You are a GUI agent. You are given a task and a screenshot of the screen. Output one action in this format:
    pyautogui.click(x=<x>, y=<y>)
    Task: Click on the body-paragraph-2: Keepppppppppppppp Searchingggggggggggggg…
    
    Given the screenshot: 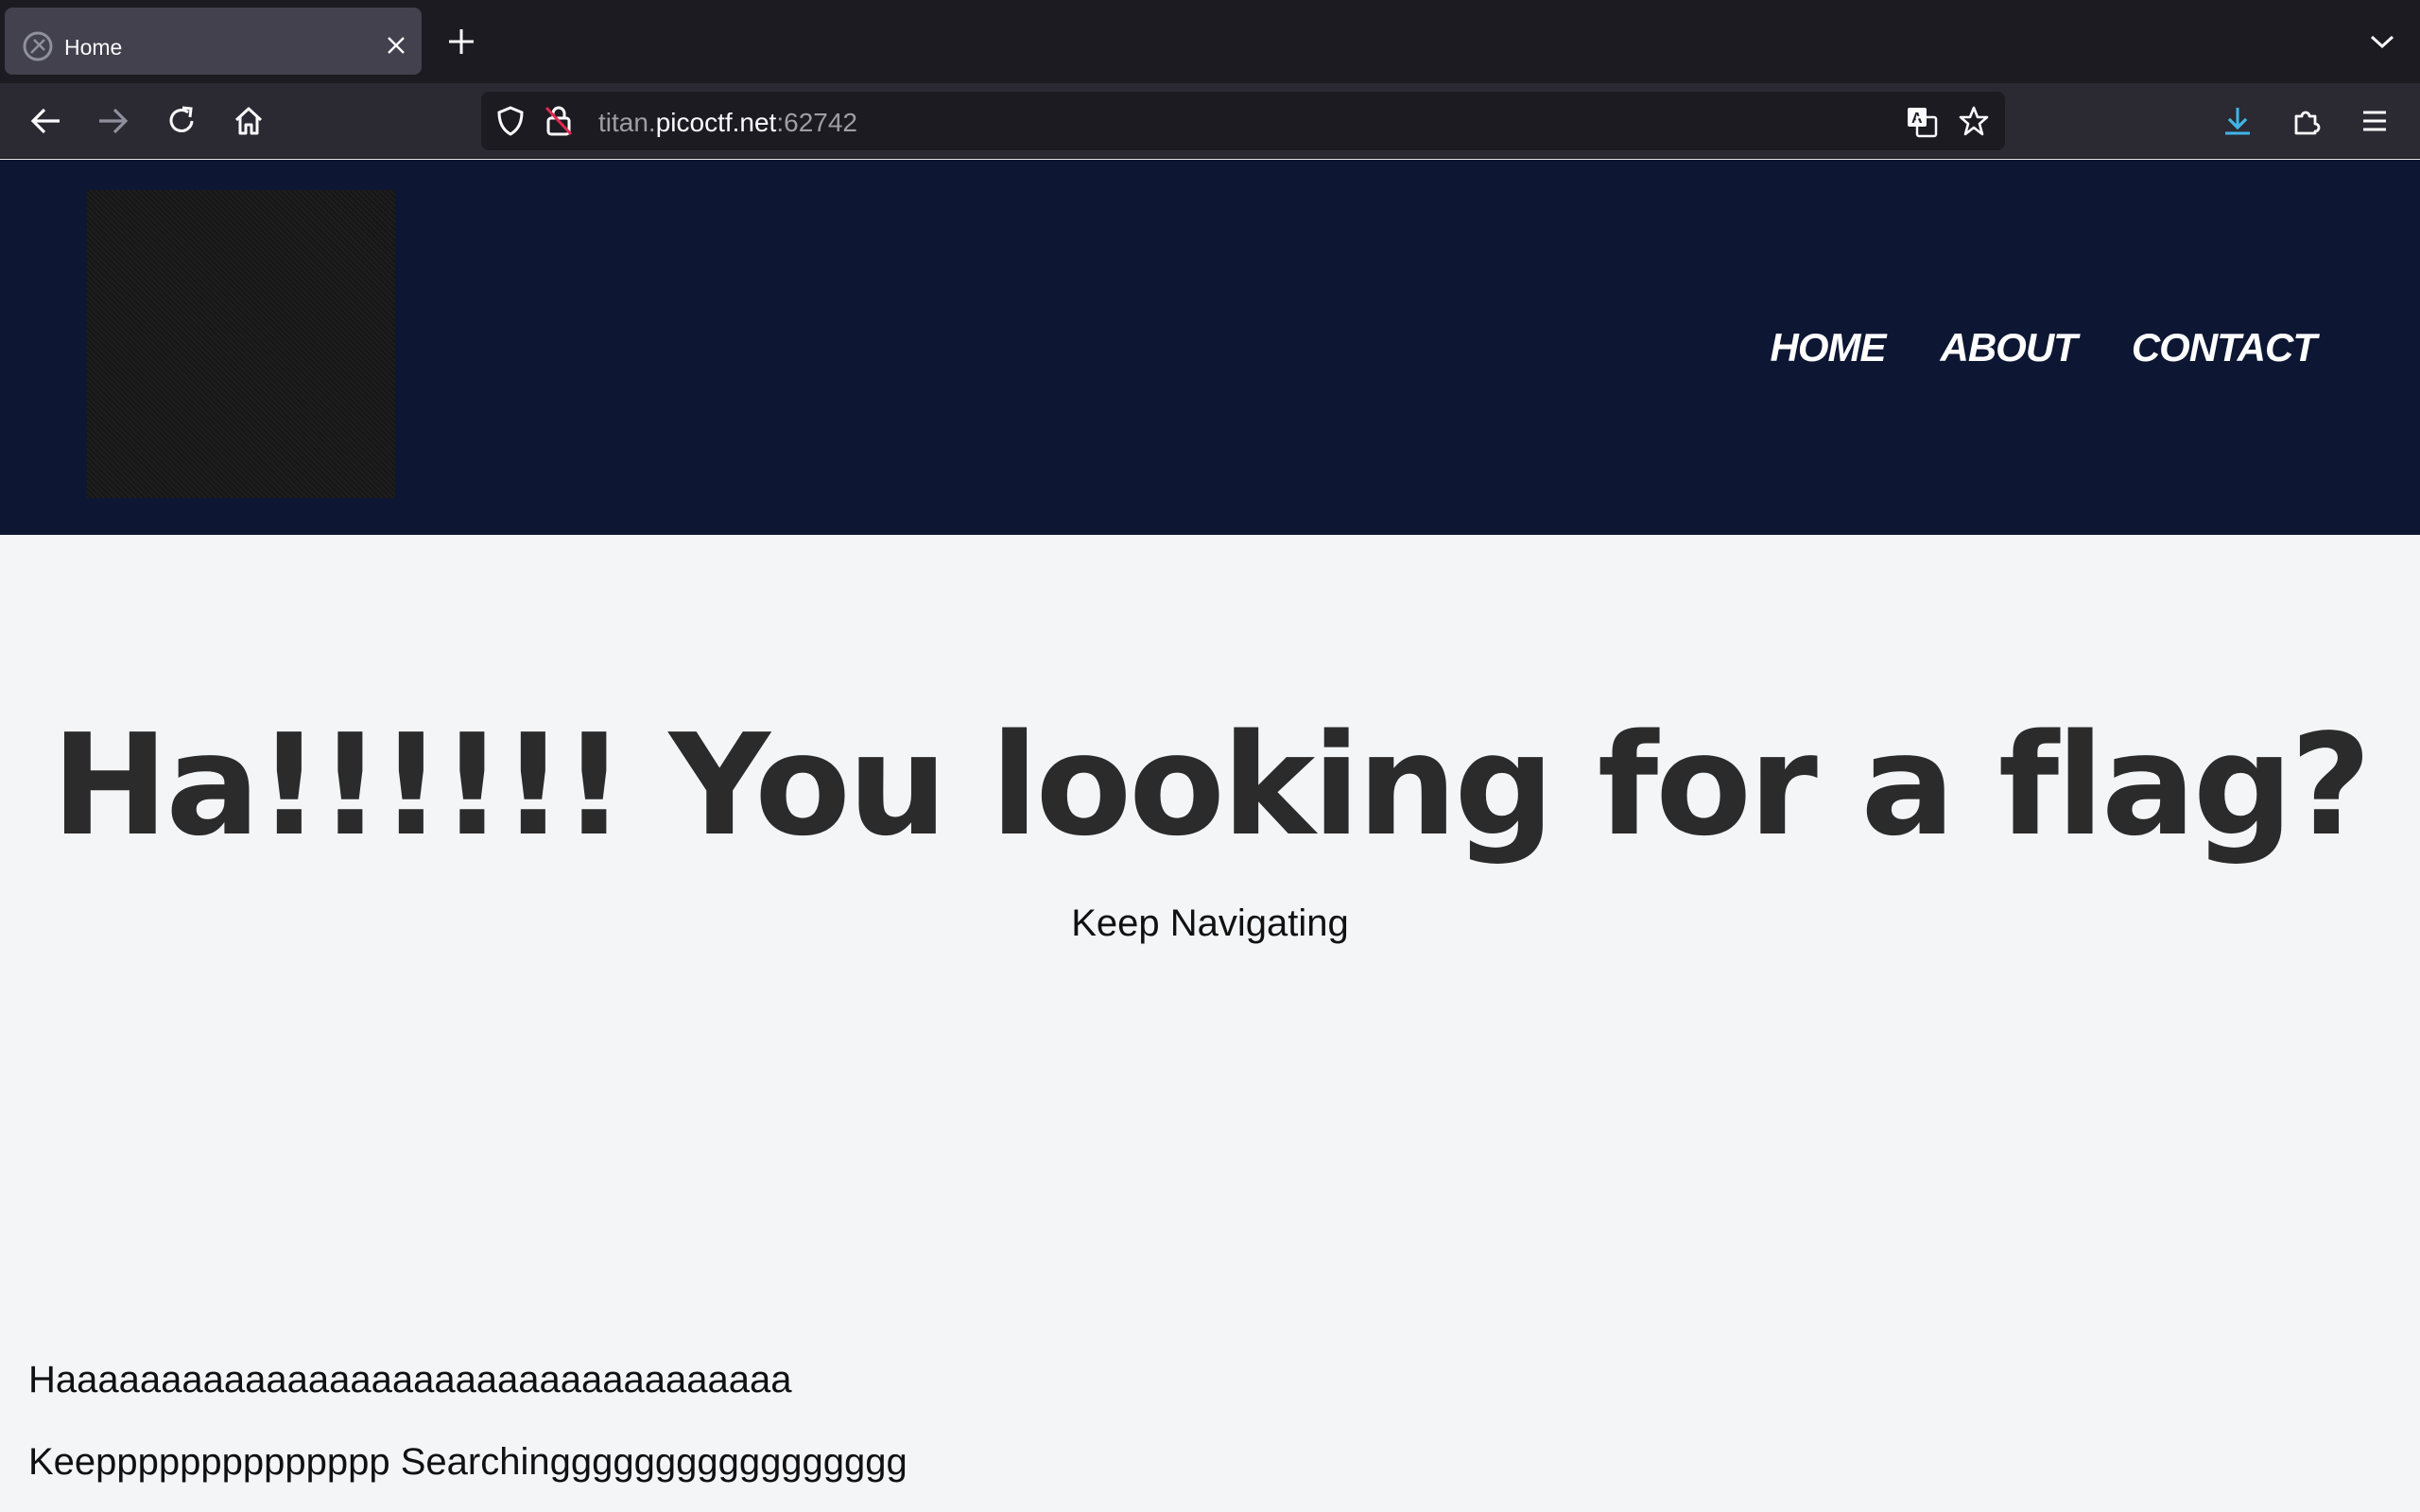 What is the action you would take?
    pyautogui.click(x=468, y=1462)
    